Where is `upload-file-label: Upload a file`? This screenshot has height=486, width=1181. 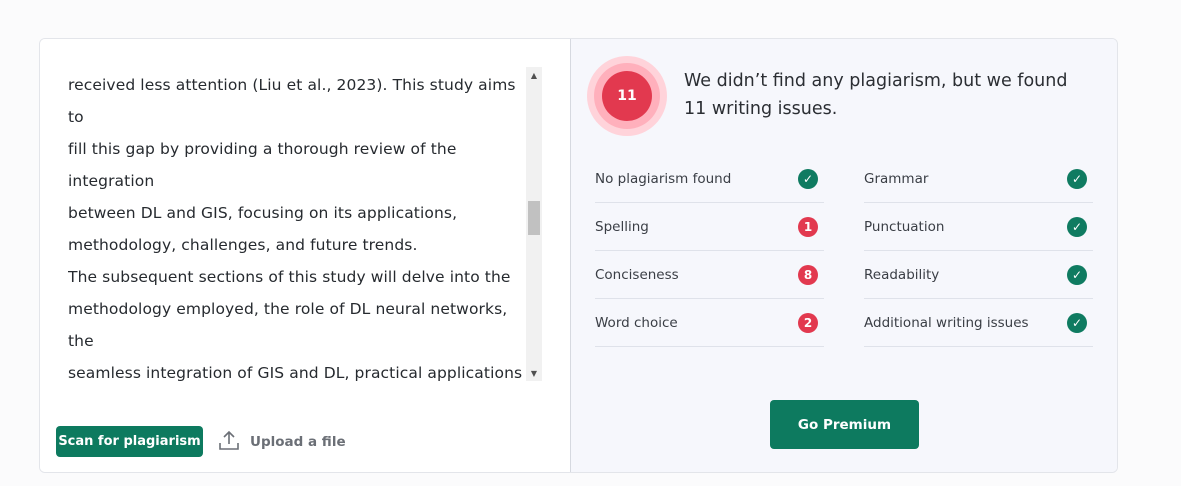 upload-file-label: Upload a file is located at coordinates (298, 442).